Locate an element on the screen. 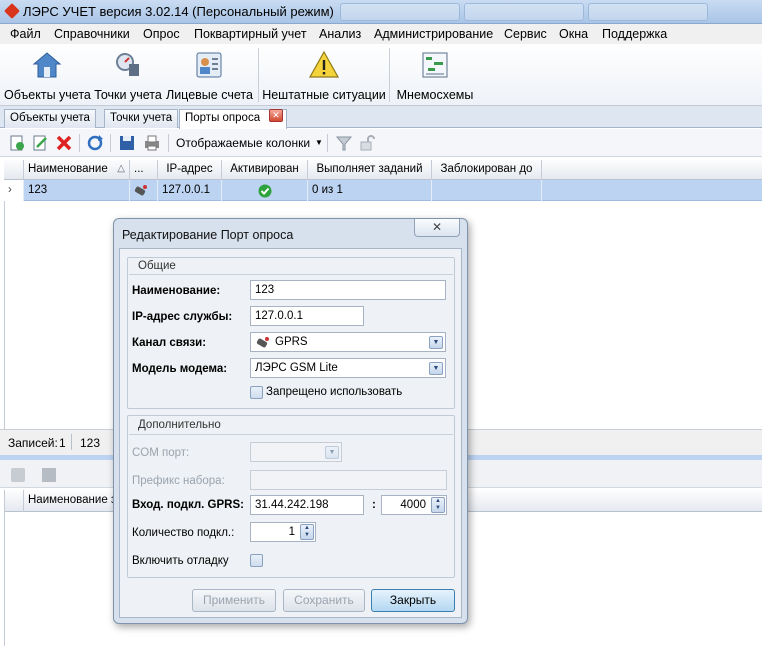  menu-support: Поддержка is located at coordinates (634, 34).